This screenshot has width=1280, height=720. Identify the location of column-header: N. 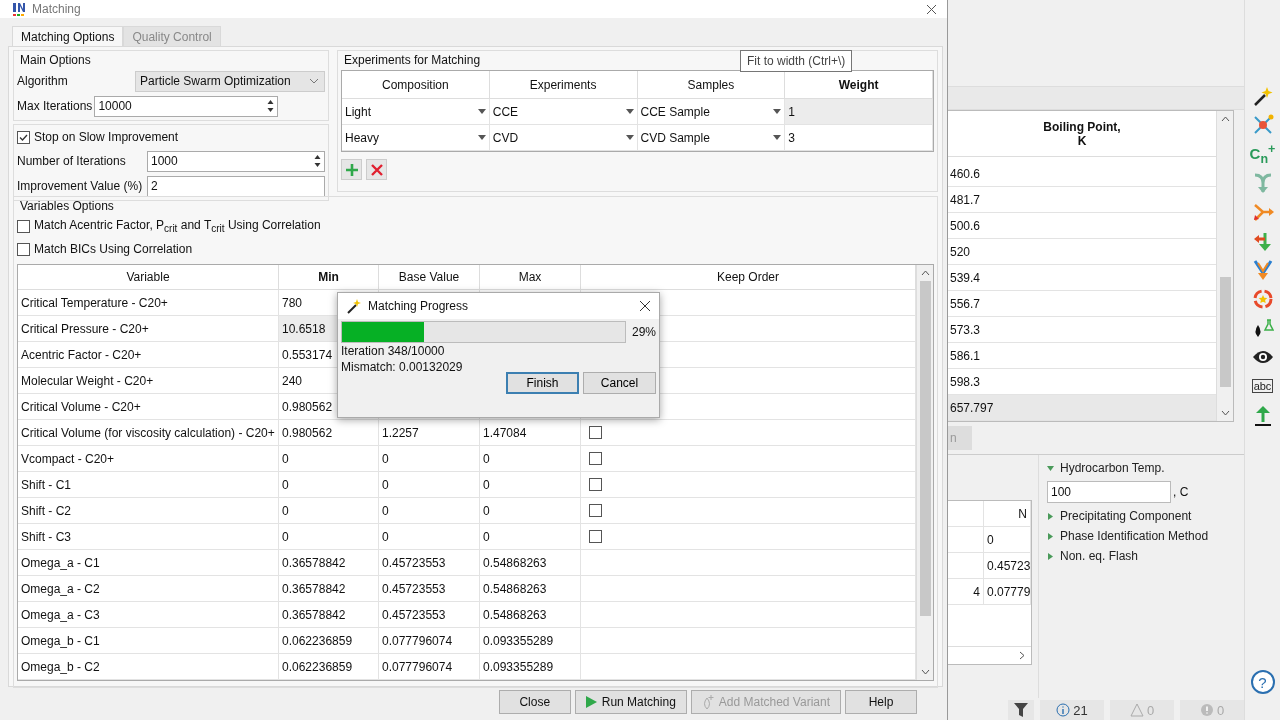
(1007, 513).